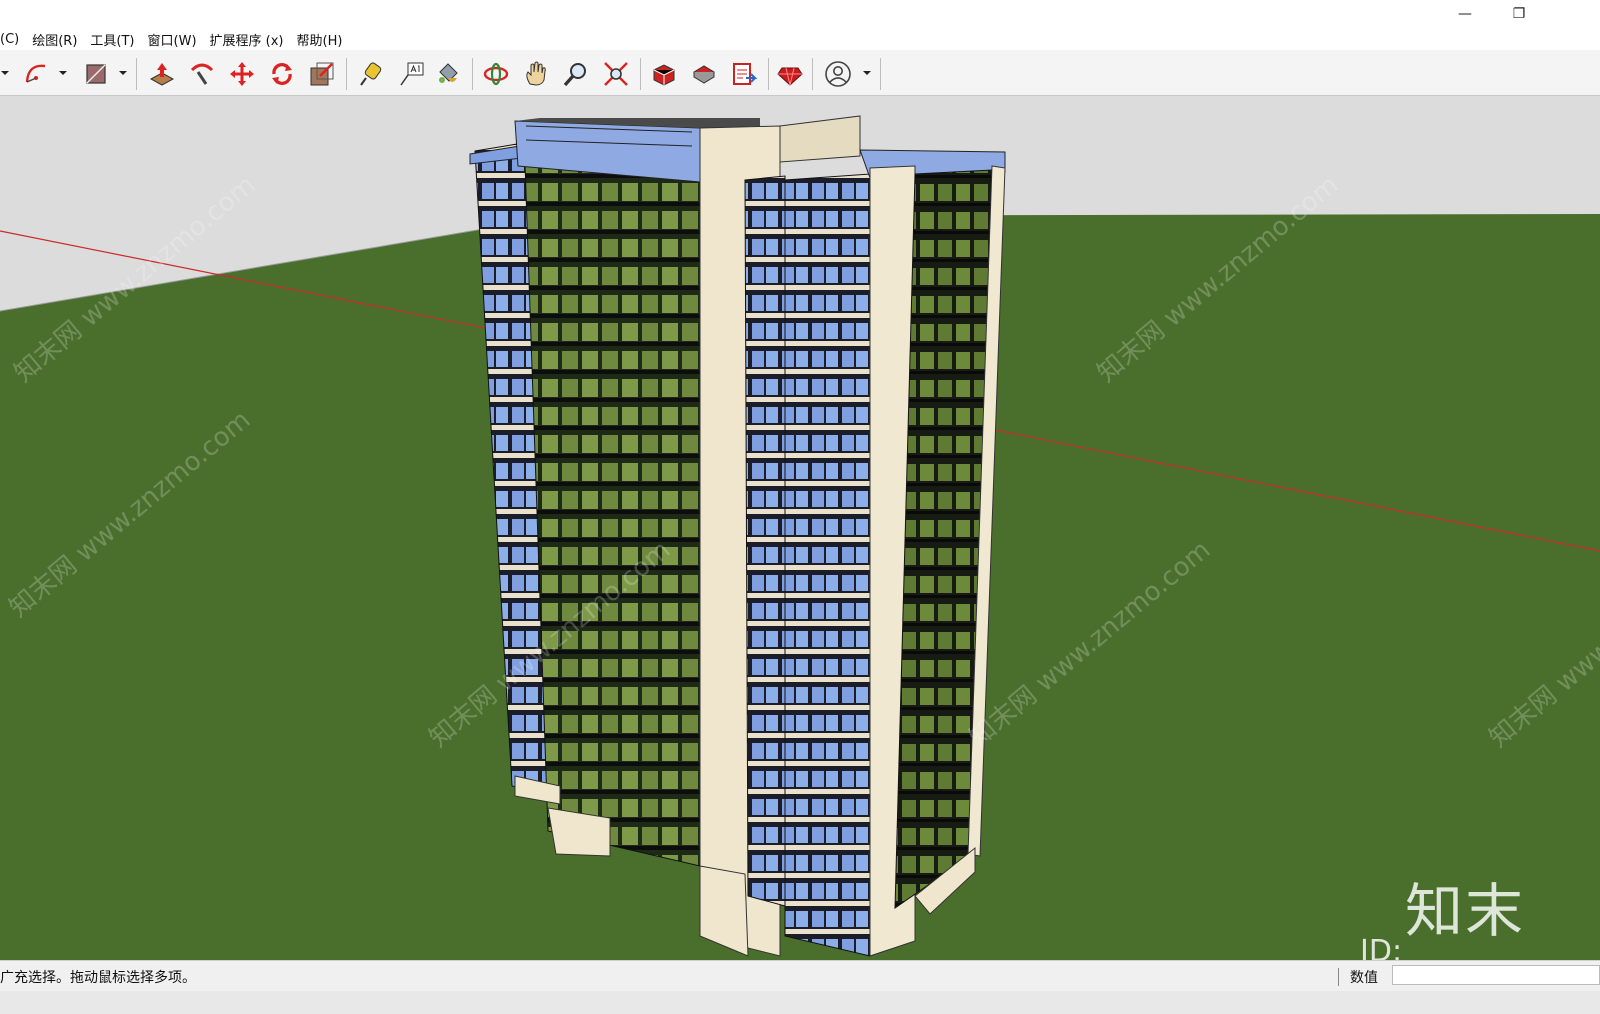  I want to click on menu-window: 窗口(W), so click(172, 39).